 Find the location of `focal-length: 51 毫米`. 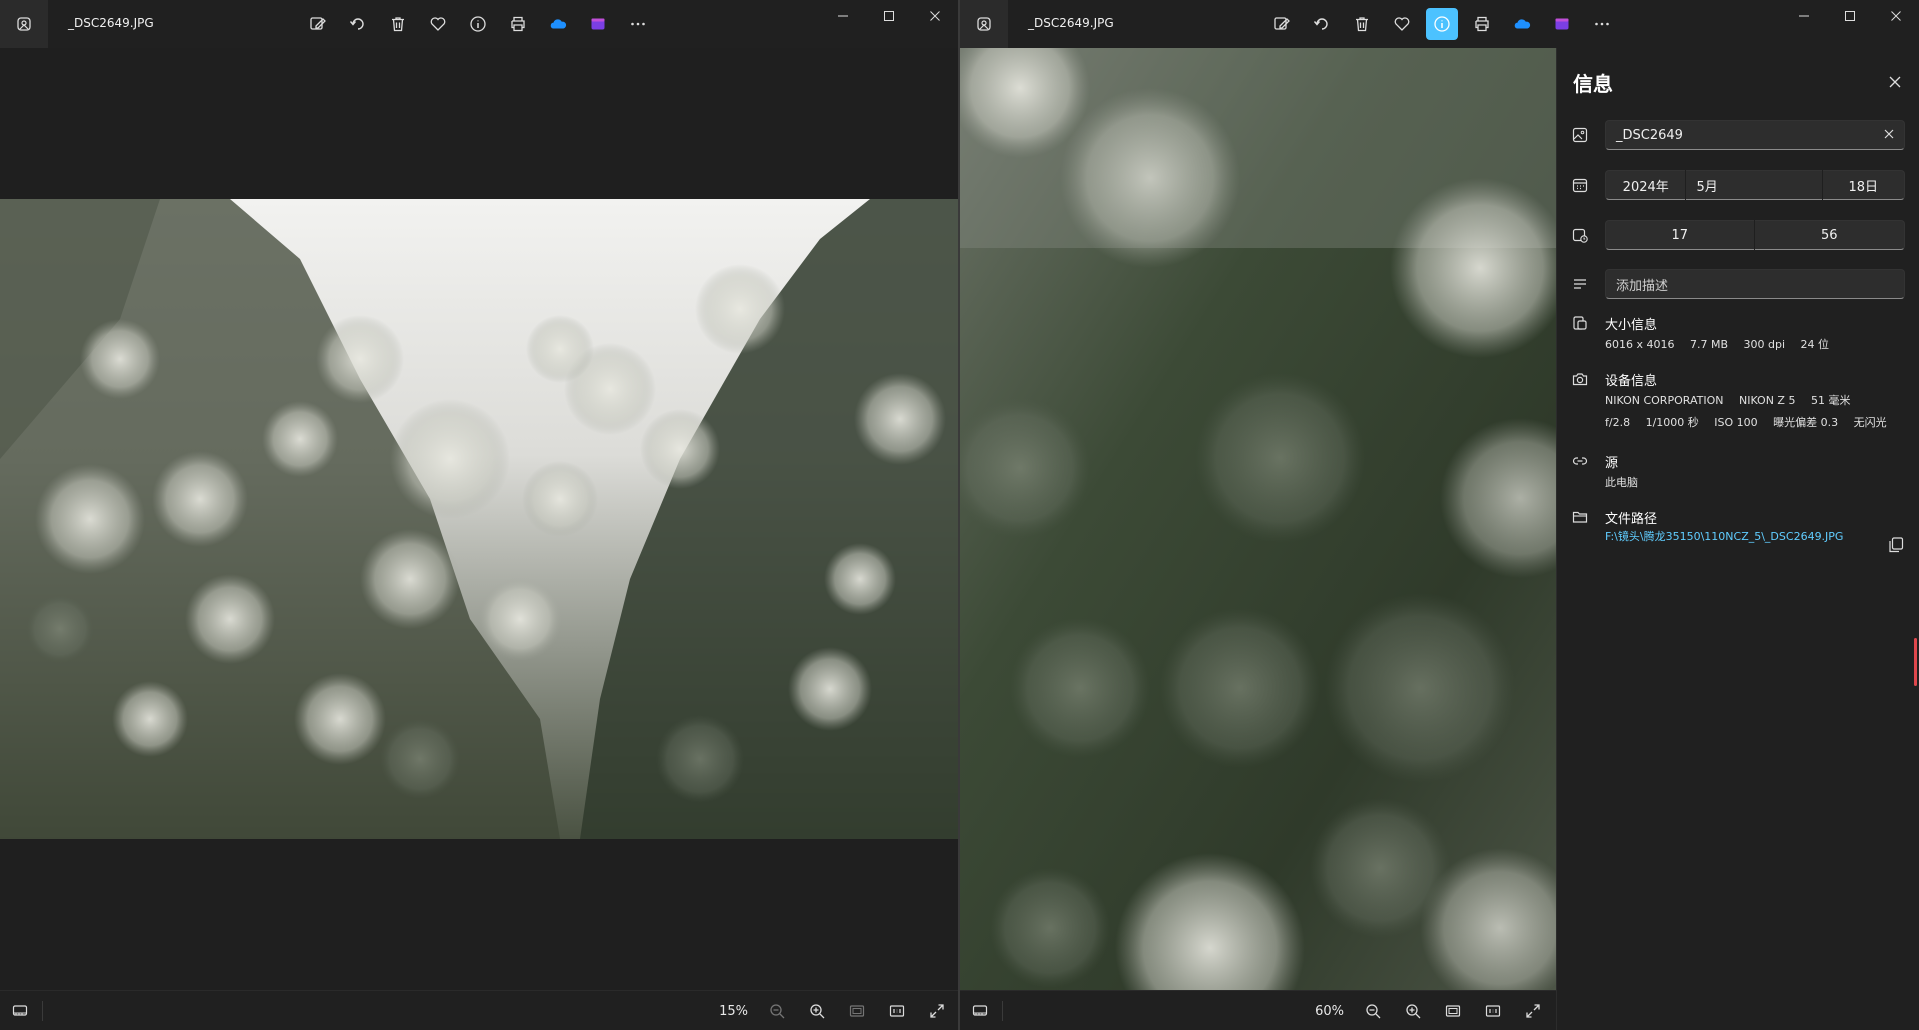

focal-length: 51 毫米 is located at coordinates (1830, 400).